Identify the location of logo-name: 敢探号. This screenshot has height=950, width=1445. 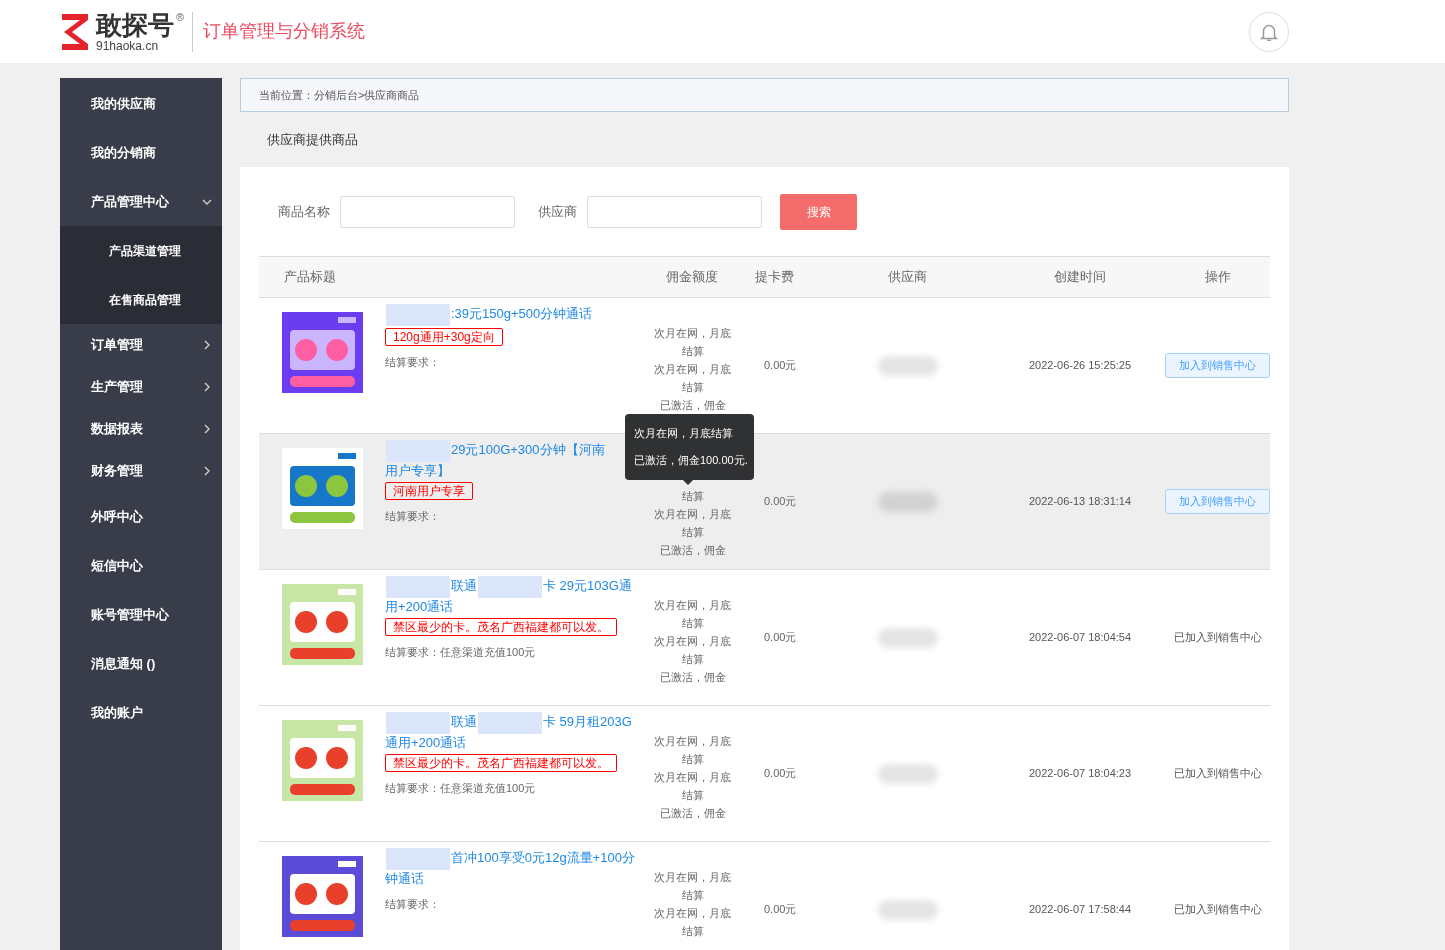
(135, 24).